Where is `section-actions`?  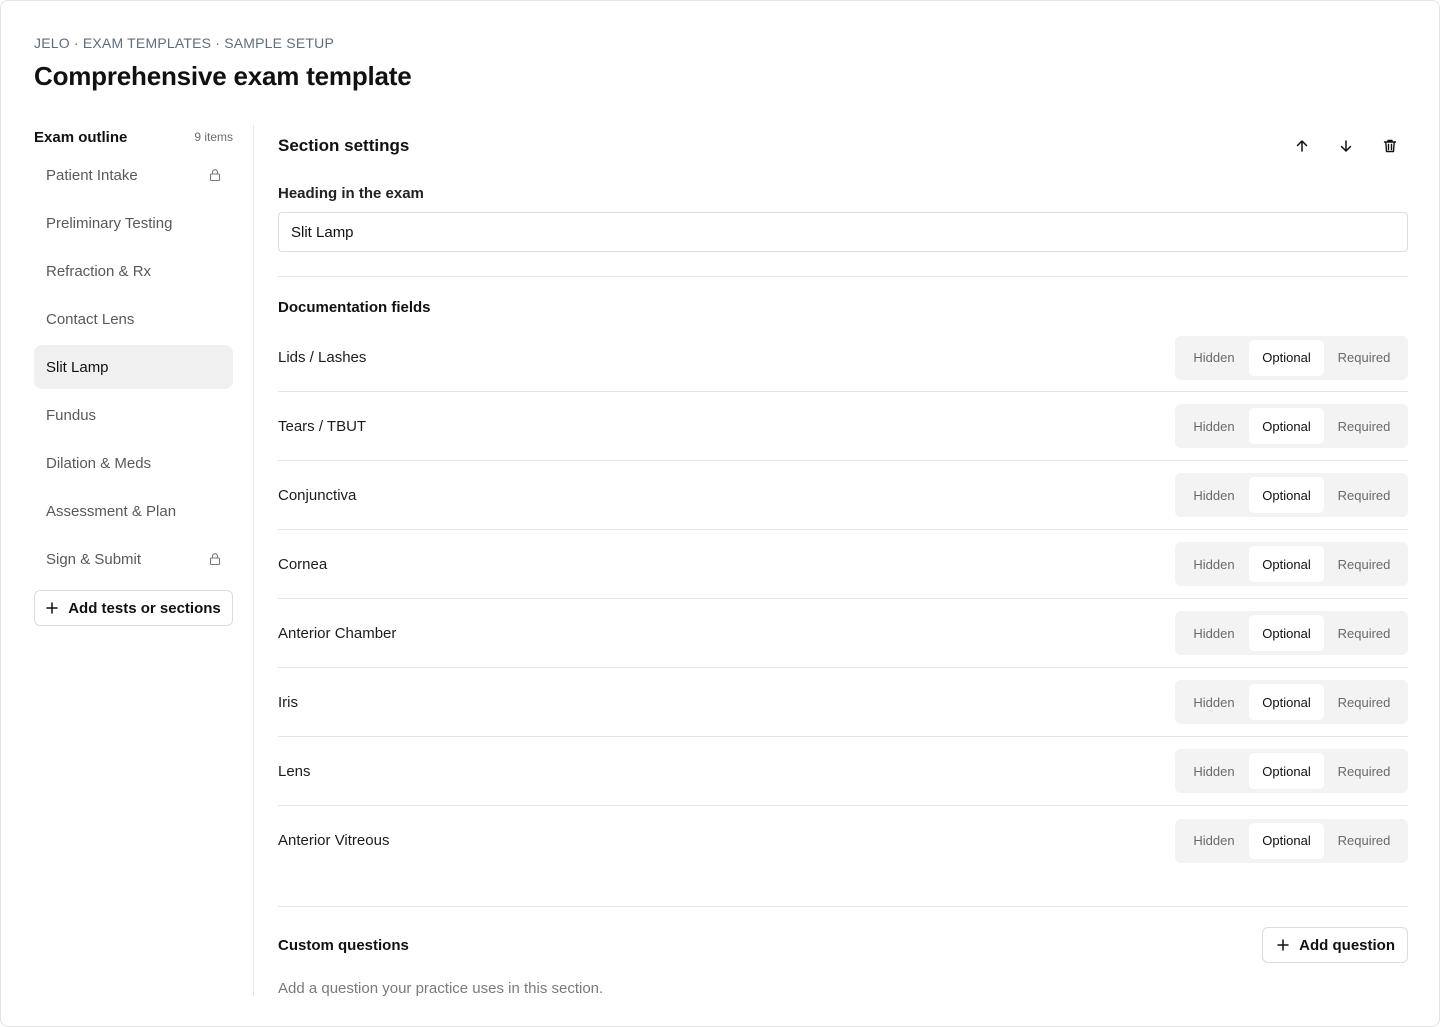 section-actions is located at coordinates (1346, 146).